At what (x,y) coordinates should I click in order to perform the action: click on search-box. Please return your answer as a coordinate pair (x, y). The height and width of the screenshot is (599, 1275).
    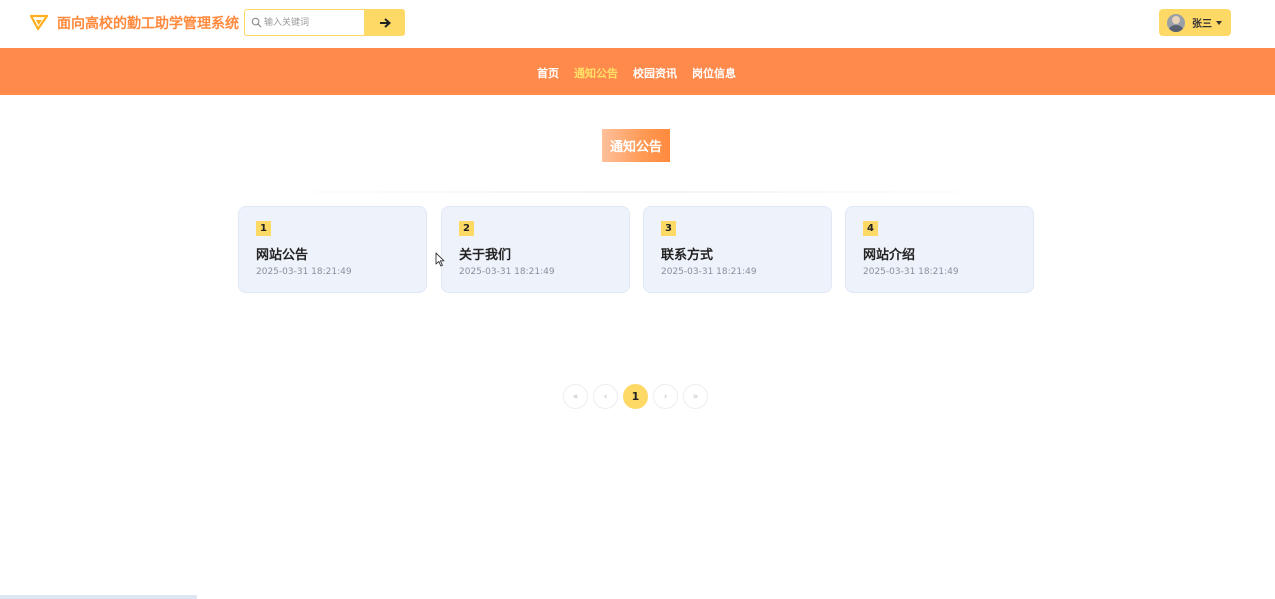
    Looking at the image, I should click on (304, 22).